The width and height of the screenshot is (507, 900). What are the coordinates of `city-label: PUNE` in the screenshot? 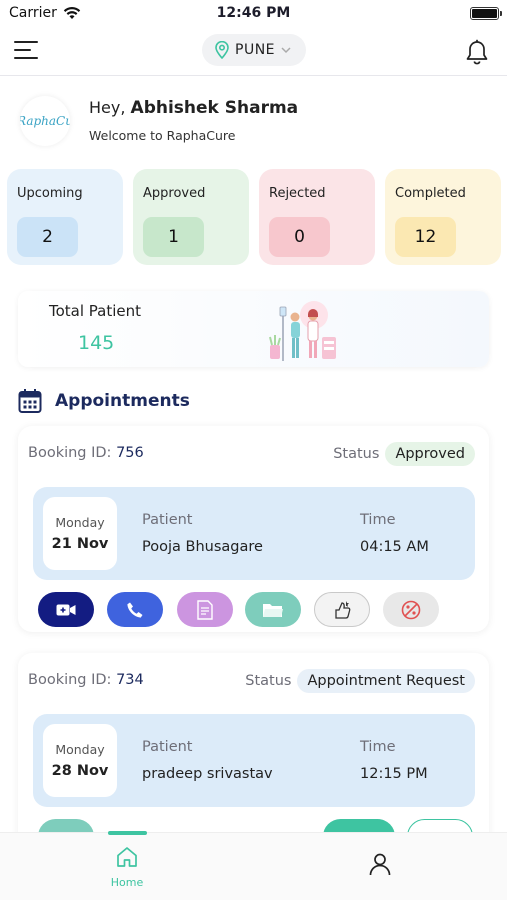 It's located at (255, 50).